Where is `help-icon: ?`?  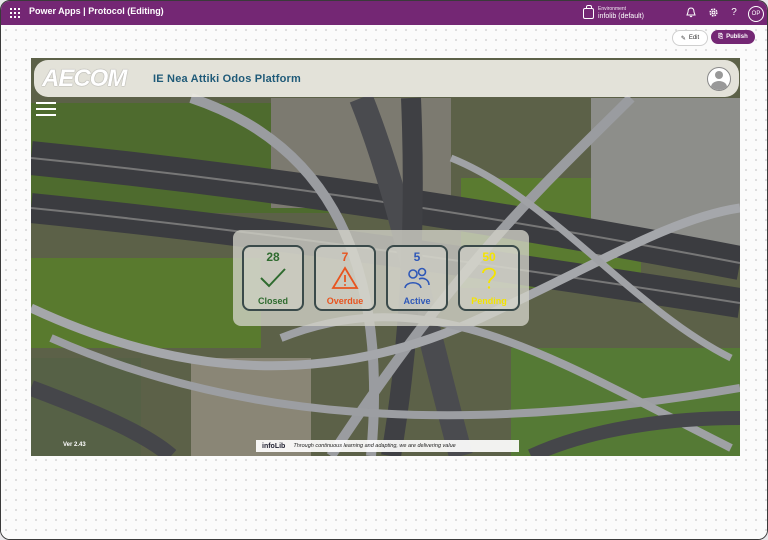 help-icon: ? is located at coordinates (734, 13).